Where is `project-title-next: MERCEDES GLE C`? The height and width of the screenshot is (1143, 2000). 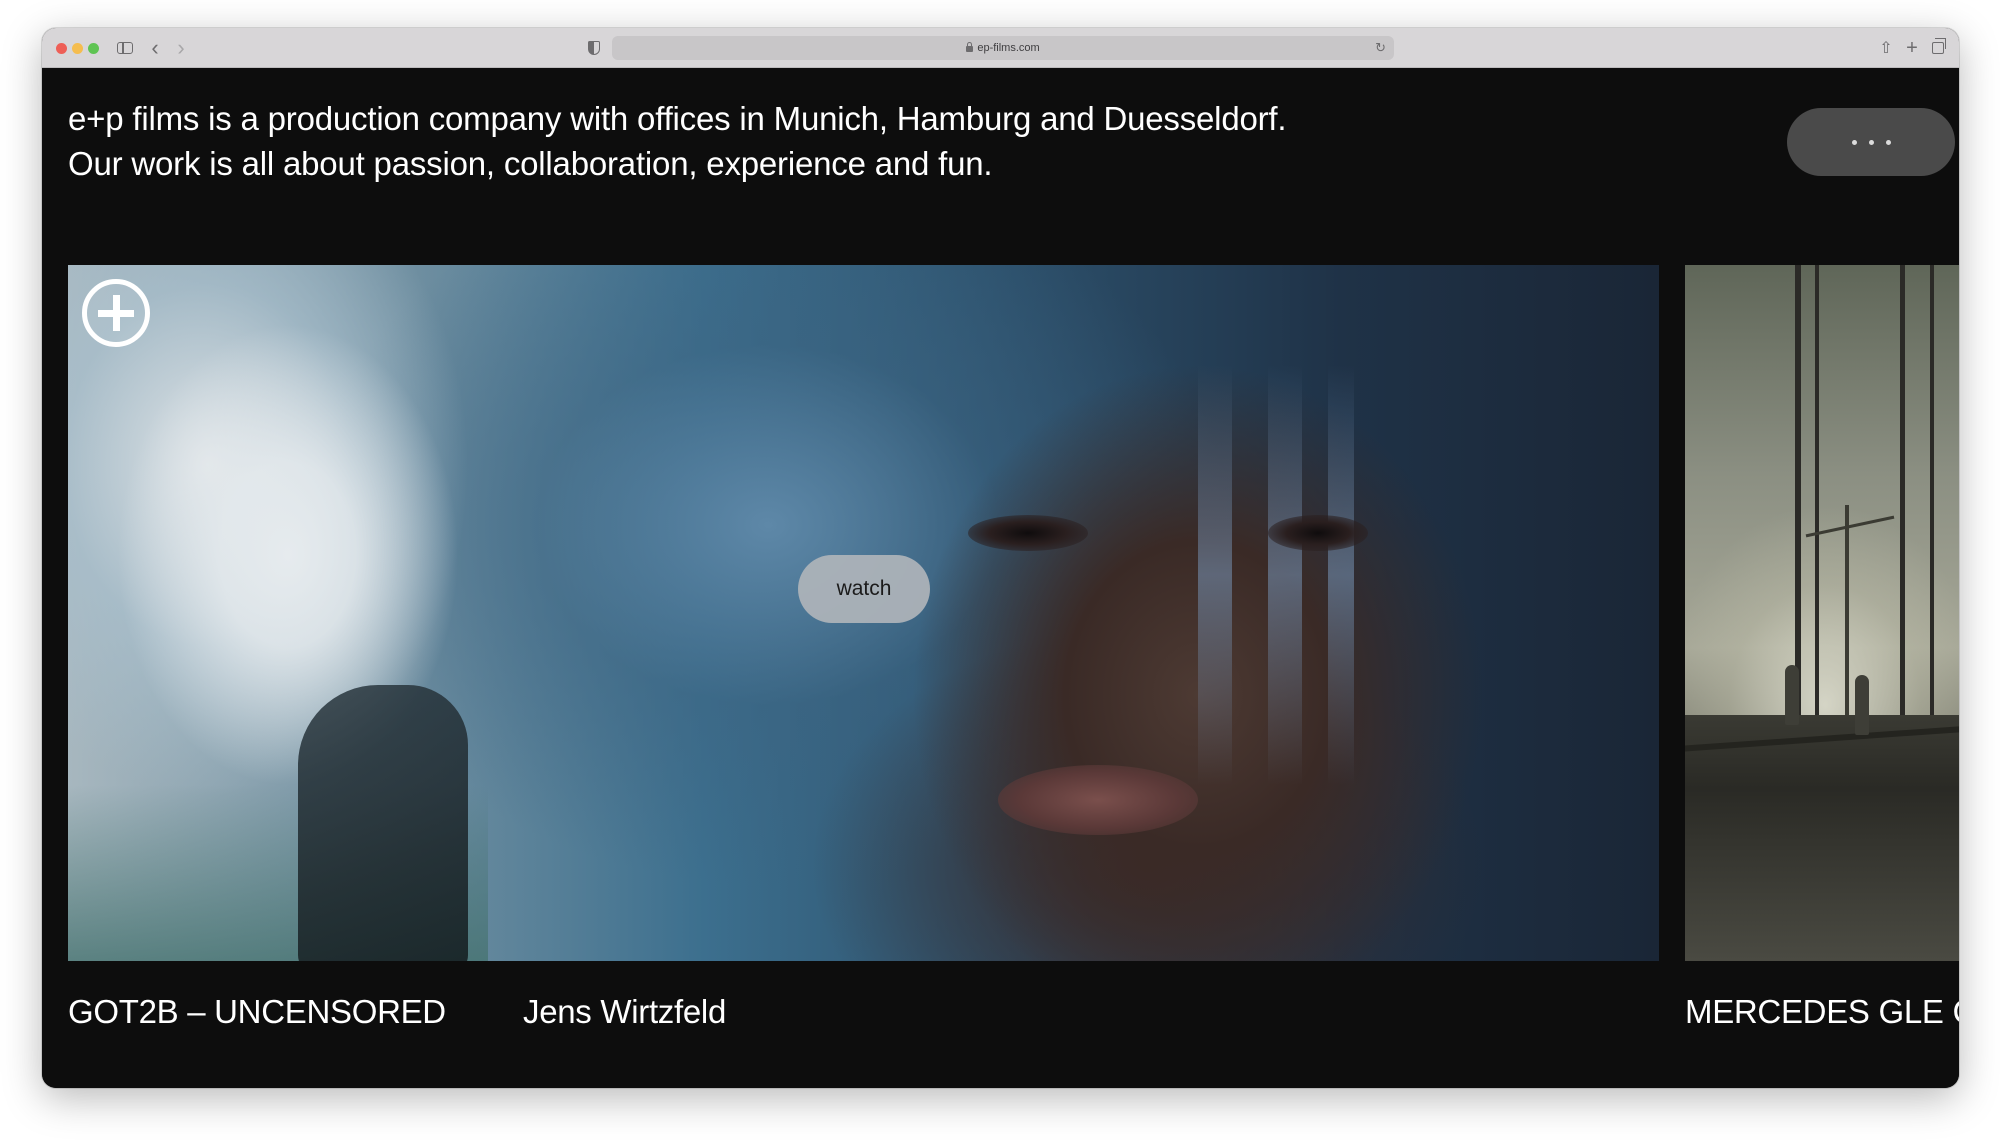
project-title-next: MERCEDES GLE C is located at coordinates (1822, 1012).